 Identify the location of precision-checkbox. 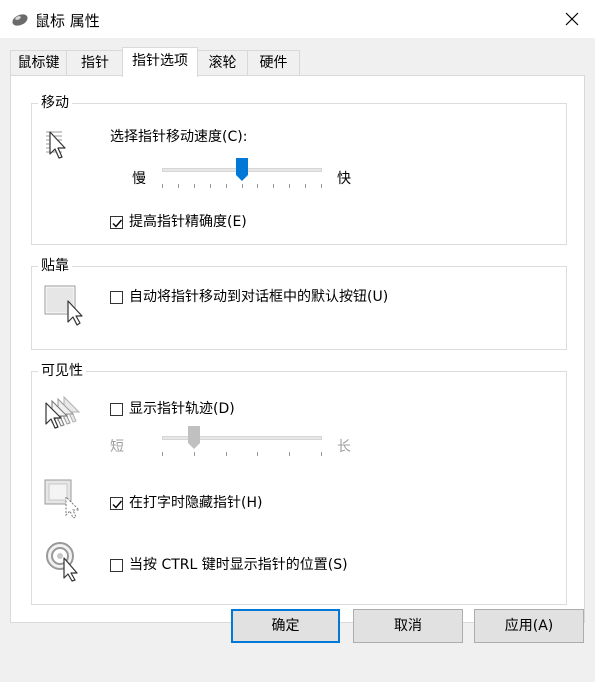
(116, 222).